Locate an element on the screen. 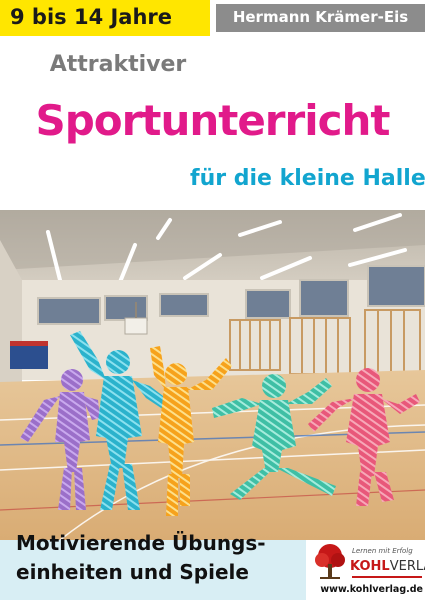 This screenshot has height=600, width=425. title-prefix: Attraktiver is located at coordinates (118, 64).